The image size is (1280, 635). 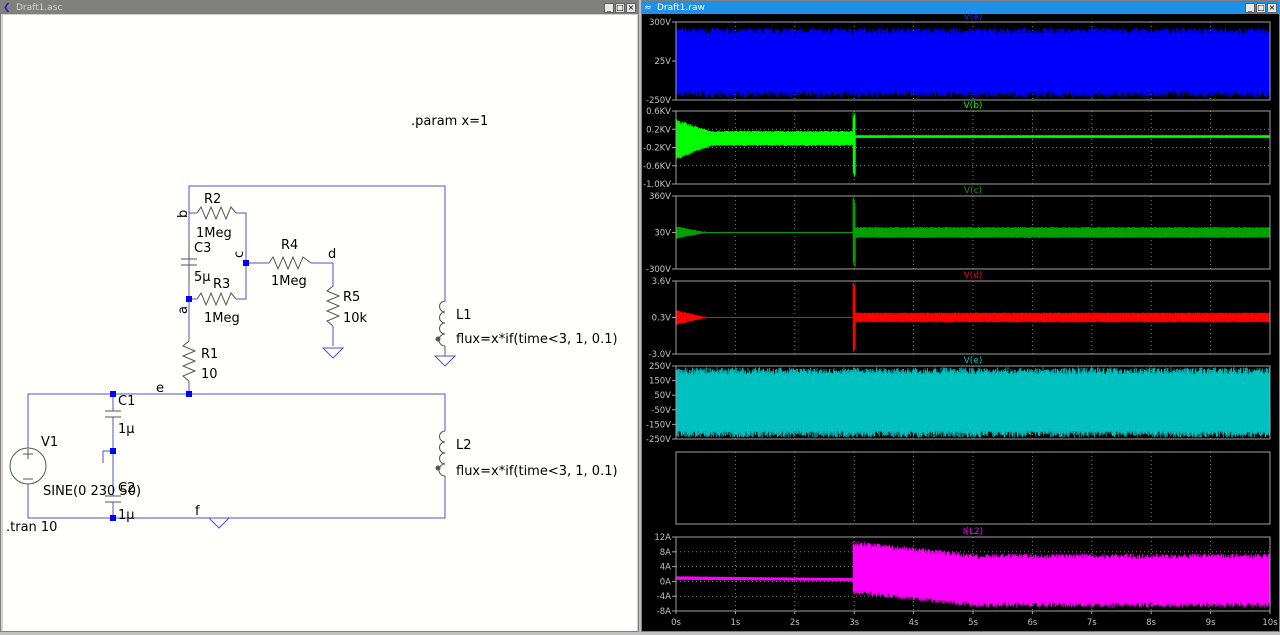 What do you see at coordinates (662, 396) in the screenshot?
I see `y-tick-label: 50V` at bounding box center [662, 396].